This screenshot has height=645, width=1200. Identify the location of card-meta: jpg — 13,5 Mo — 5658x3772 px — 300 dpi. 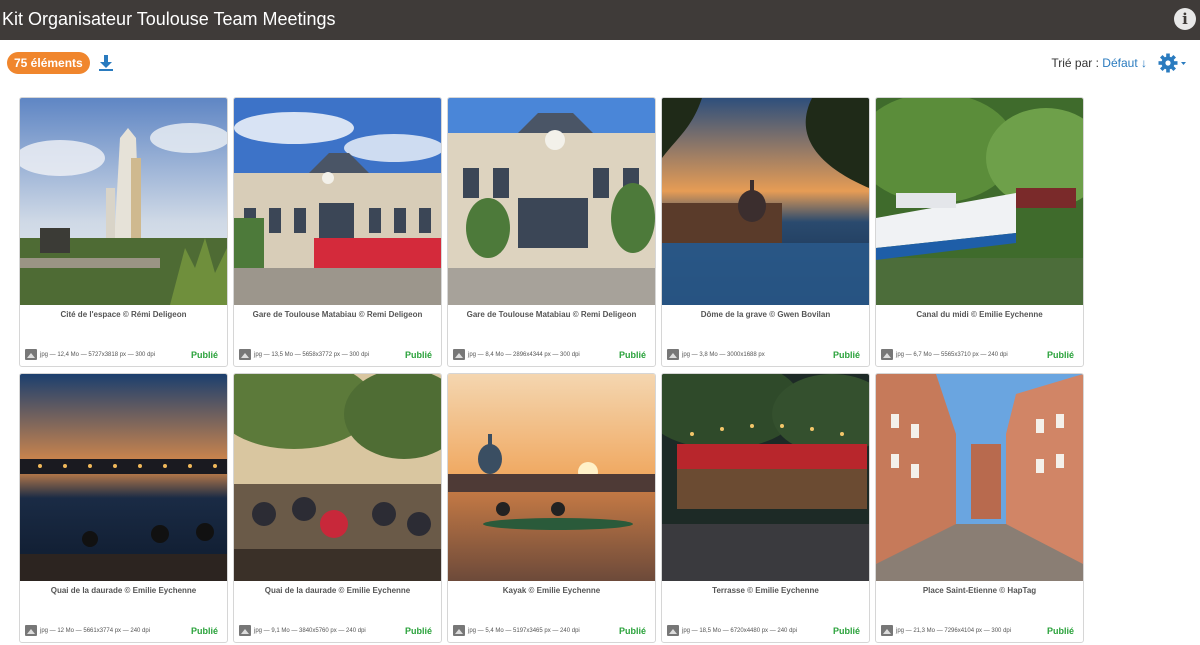
(312, 355).